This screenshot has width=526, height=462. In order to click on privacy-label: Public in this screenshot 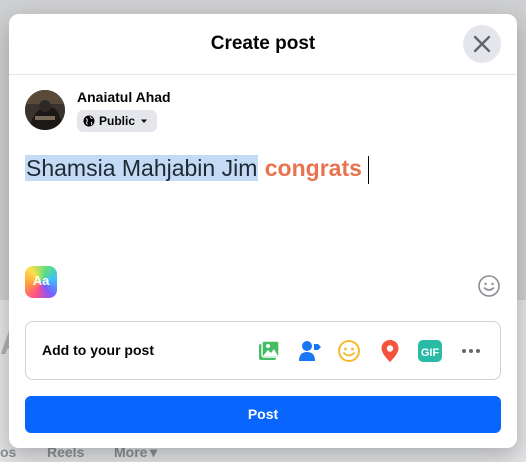, I will do `click(117, 121)`.